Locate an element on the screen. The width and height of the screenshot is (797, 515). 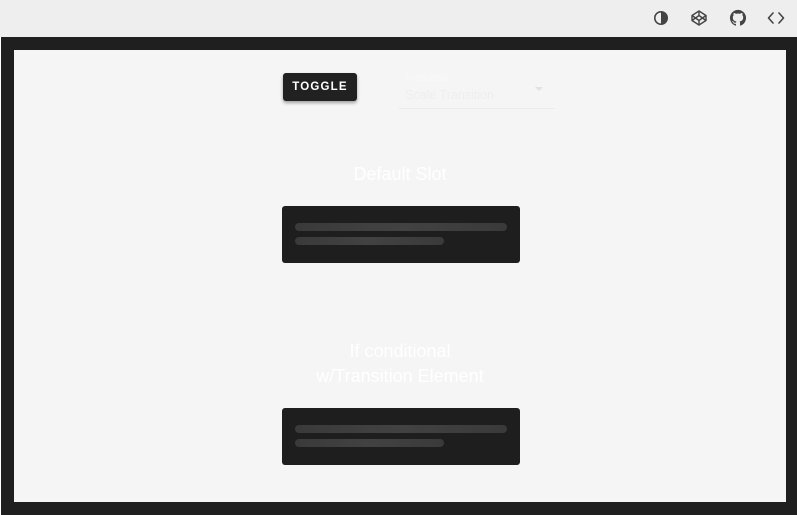
section-heading-default-slot: Default Slot is located at coordinates (400, 174).